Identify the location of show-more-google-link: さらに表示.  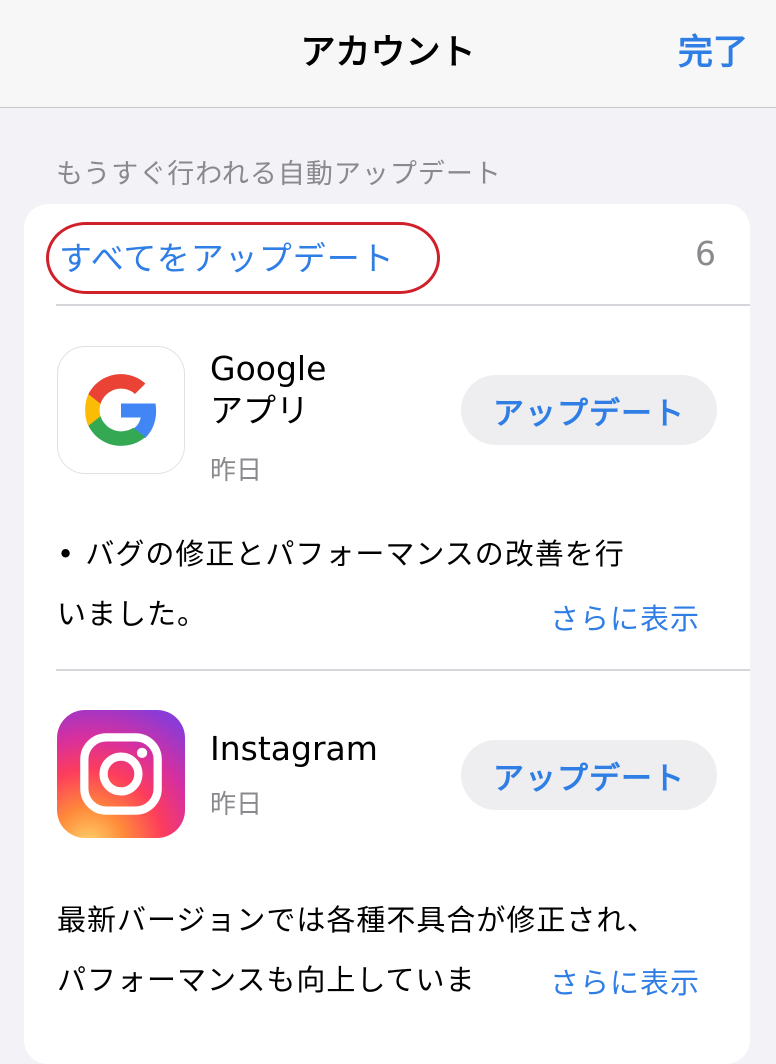
(616, 617).